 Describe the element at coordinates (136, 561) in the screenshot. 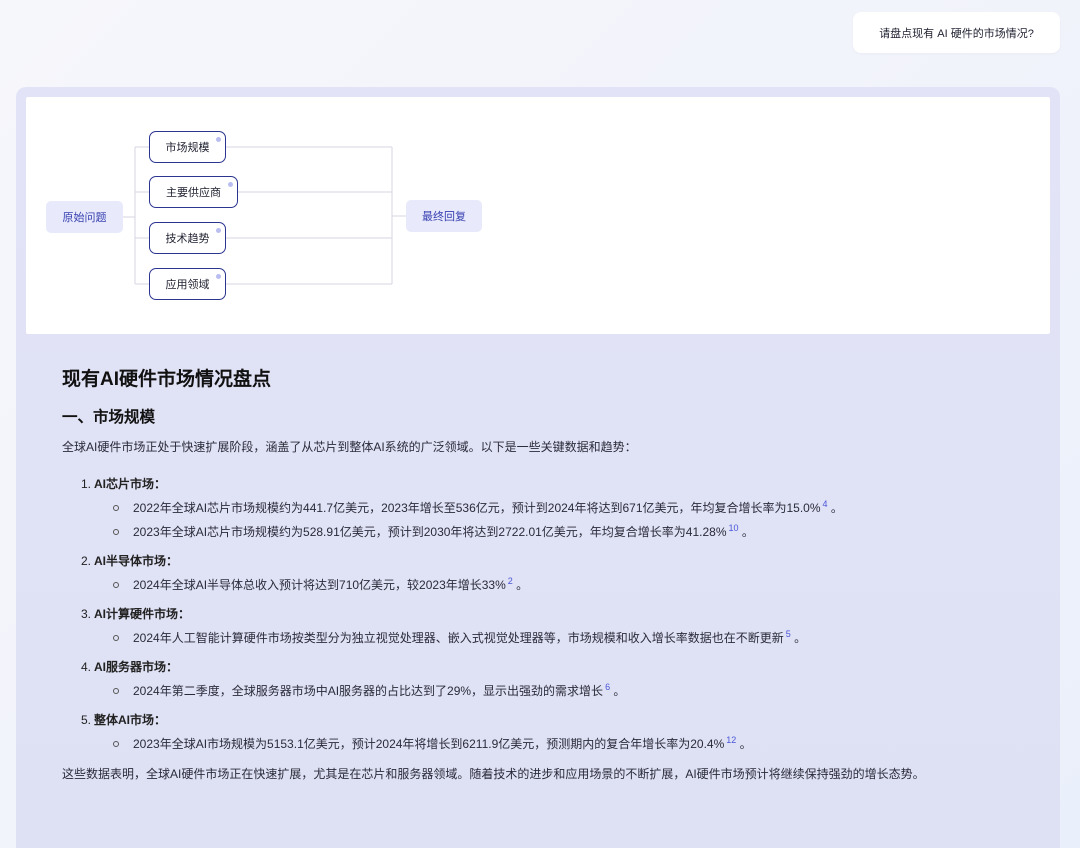

I see `list-item-title: AI半导体市场：` at that location.